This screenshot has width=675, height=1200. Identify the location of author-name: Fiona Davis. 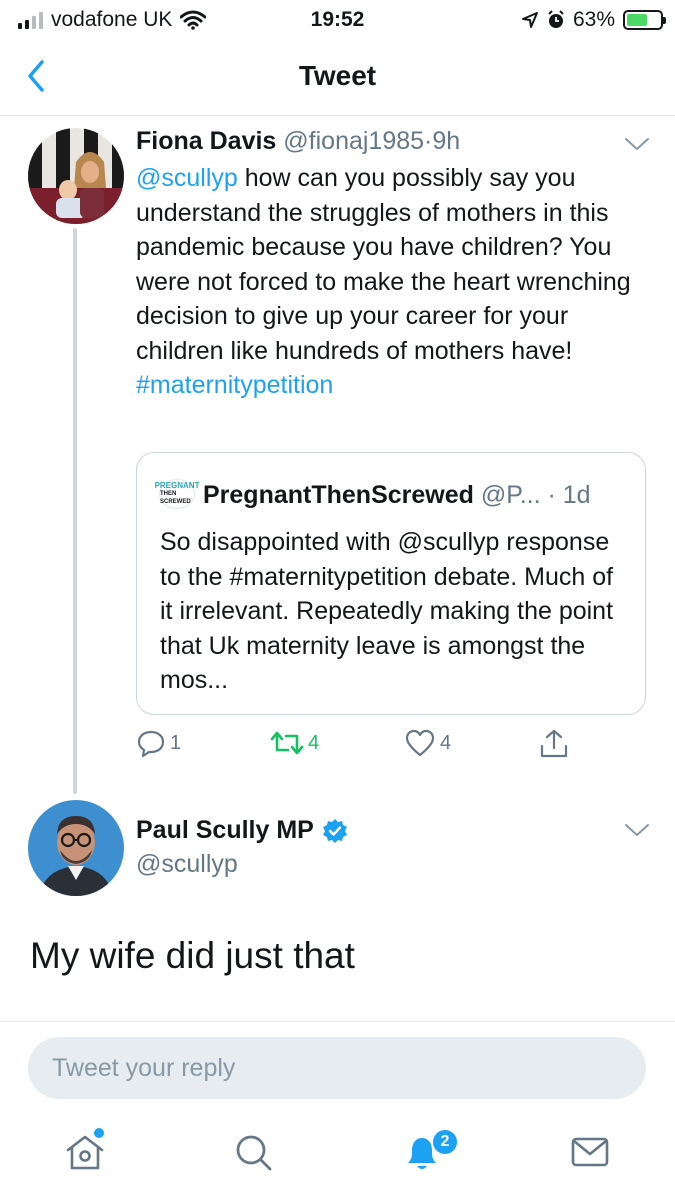
(206, 141).